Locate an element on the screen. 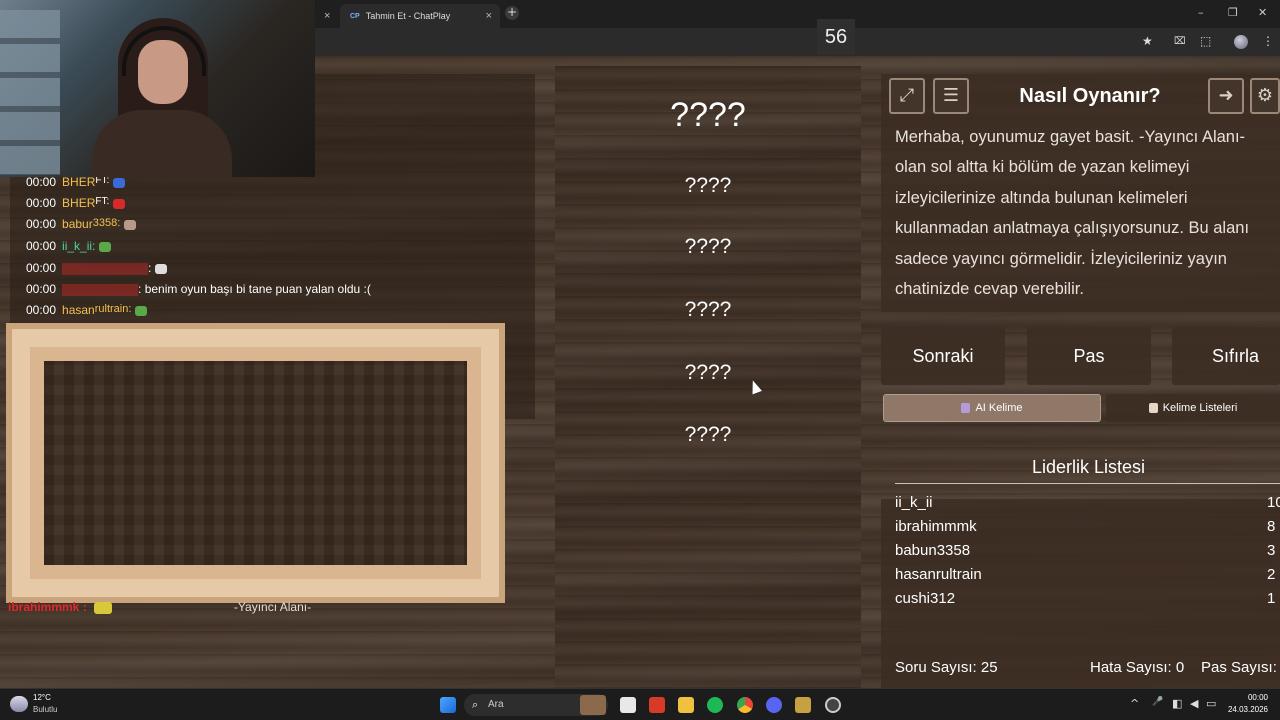 This screenshot has height=720, width=1280. windows-start-icon is located at coordinates (448, 705).